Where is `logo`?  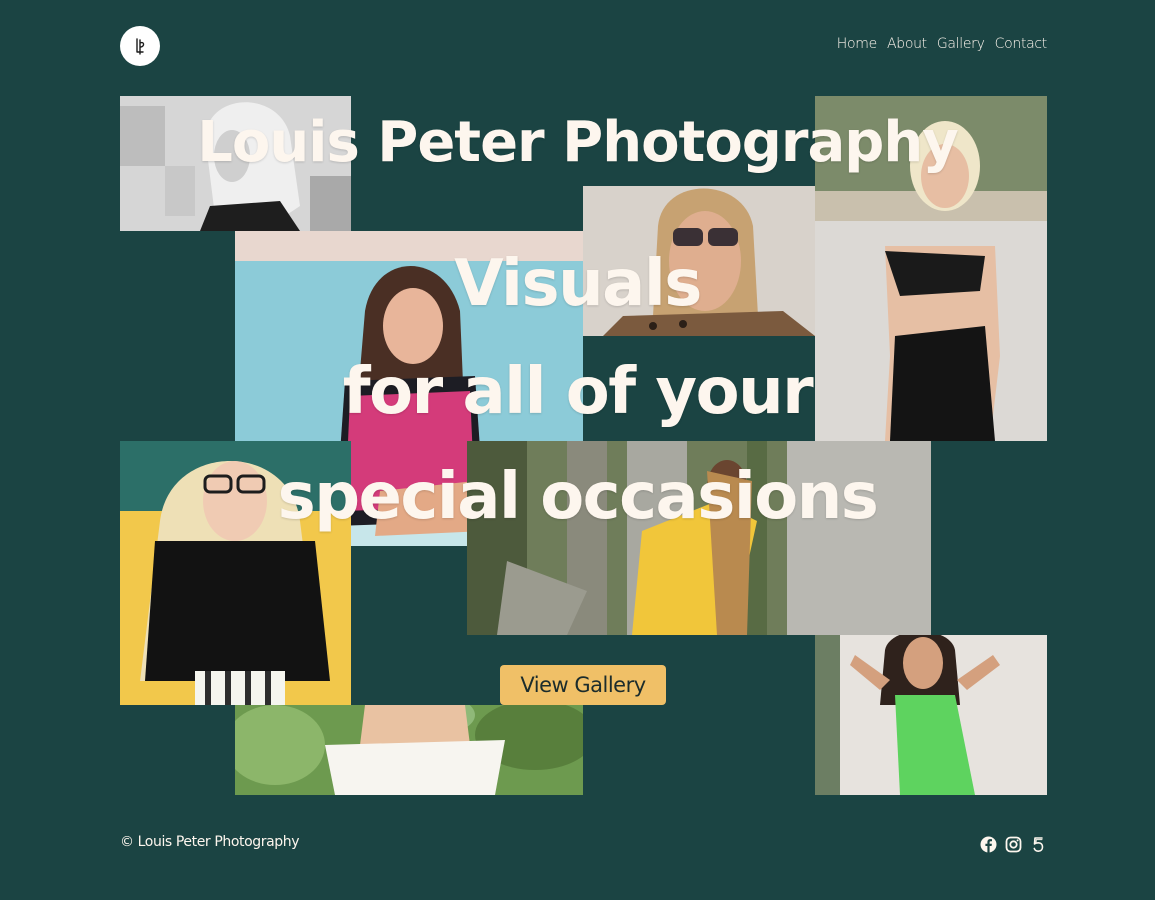 logo is located at coordinates (140, 46).